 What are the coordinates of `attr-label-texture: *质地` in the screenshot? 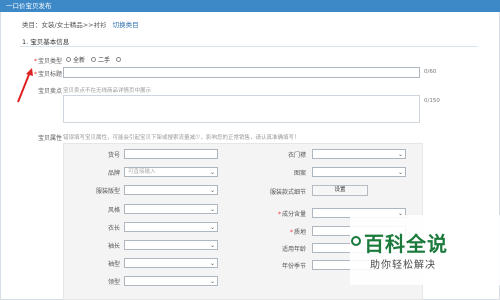 It's located at (297, 232).